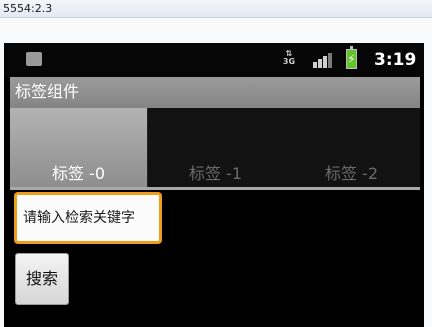 The height and width of the screenshot is (327, 432). I want to click on tab-0-label: 标签 -0, so click(78, 173).